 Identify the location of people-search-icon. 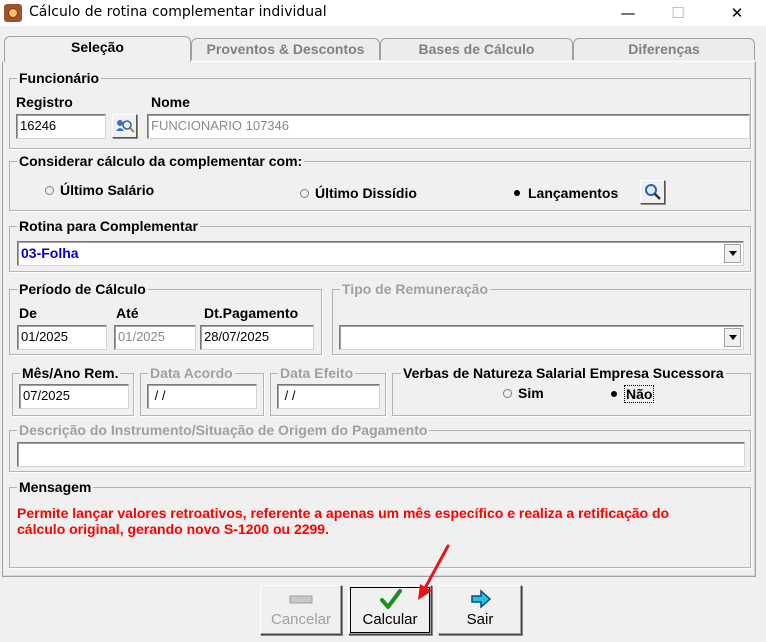
(125, 126).